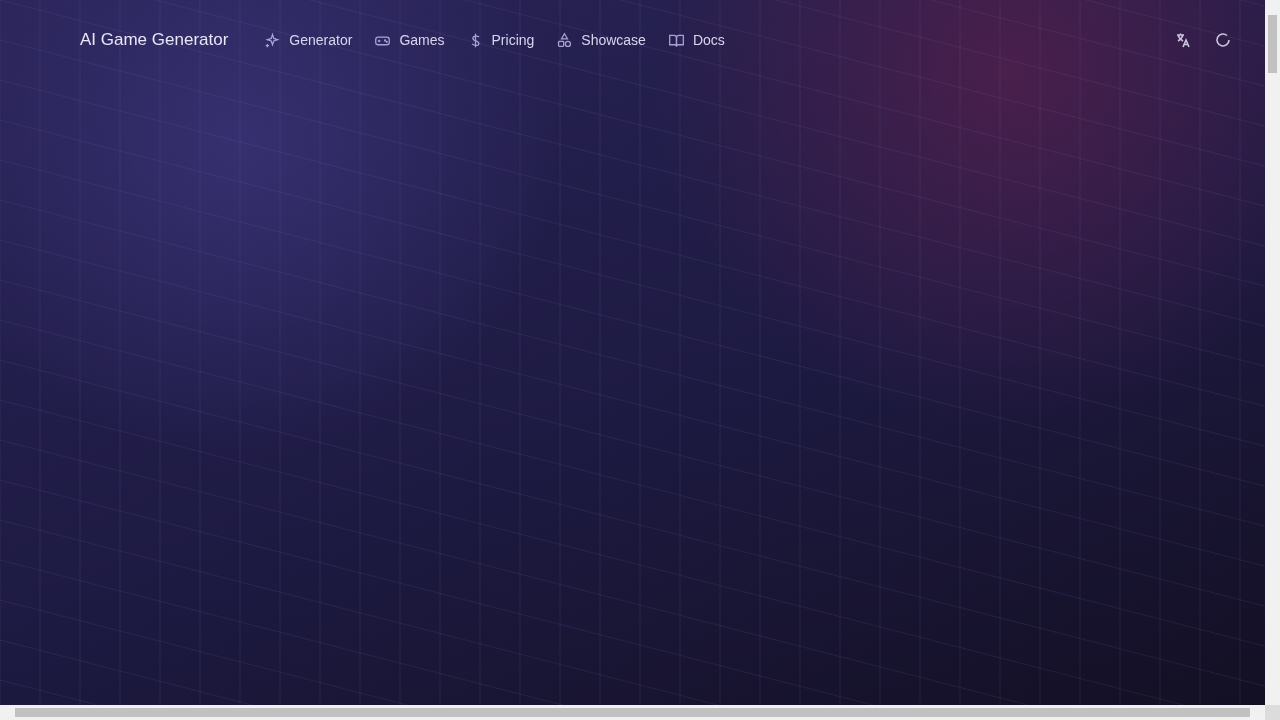  What do you see at coordinates (409, 40) in the screenshot?
I see `nav-link: Games` at bounding box center [409, 40].